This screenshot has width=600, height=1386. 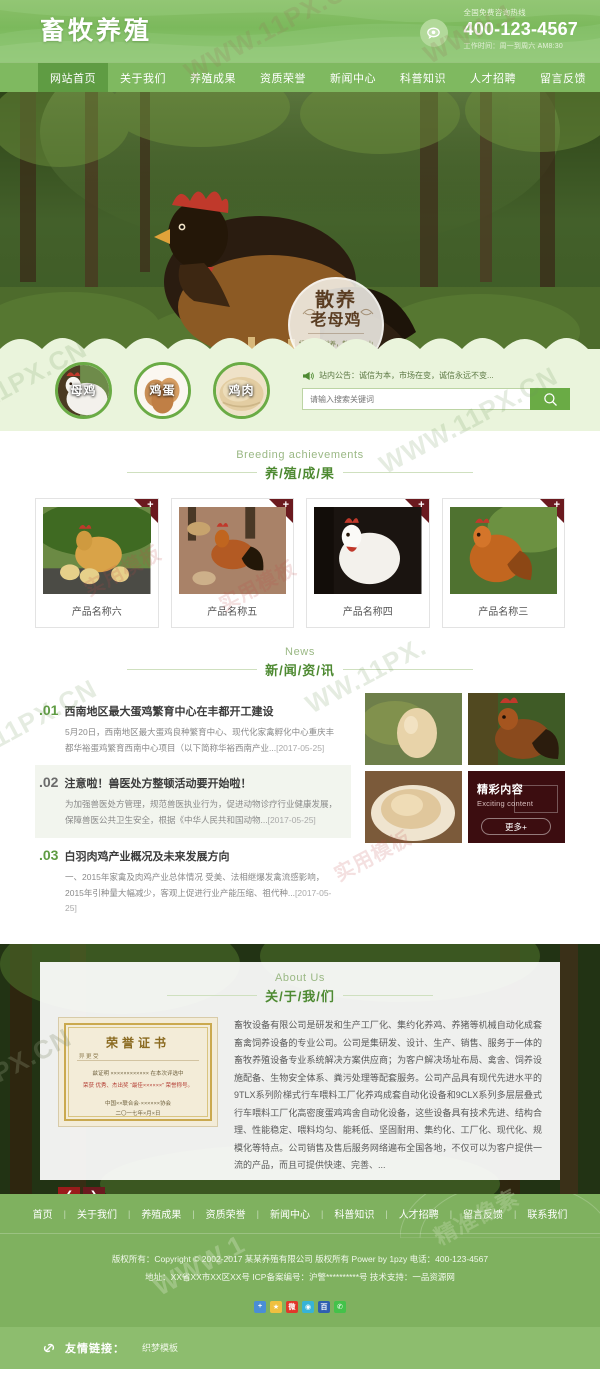 I want to click on nav-item-2: 养殖成果, so click(x=213, y=77).